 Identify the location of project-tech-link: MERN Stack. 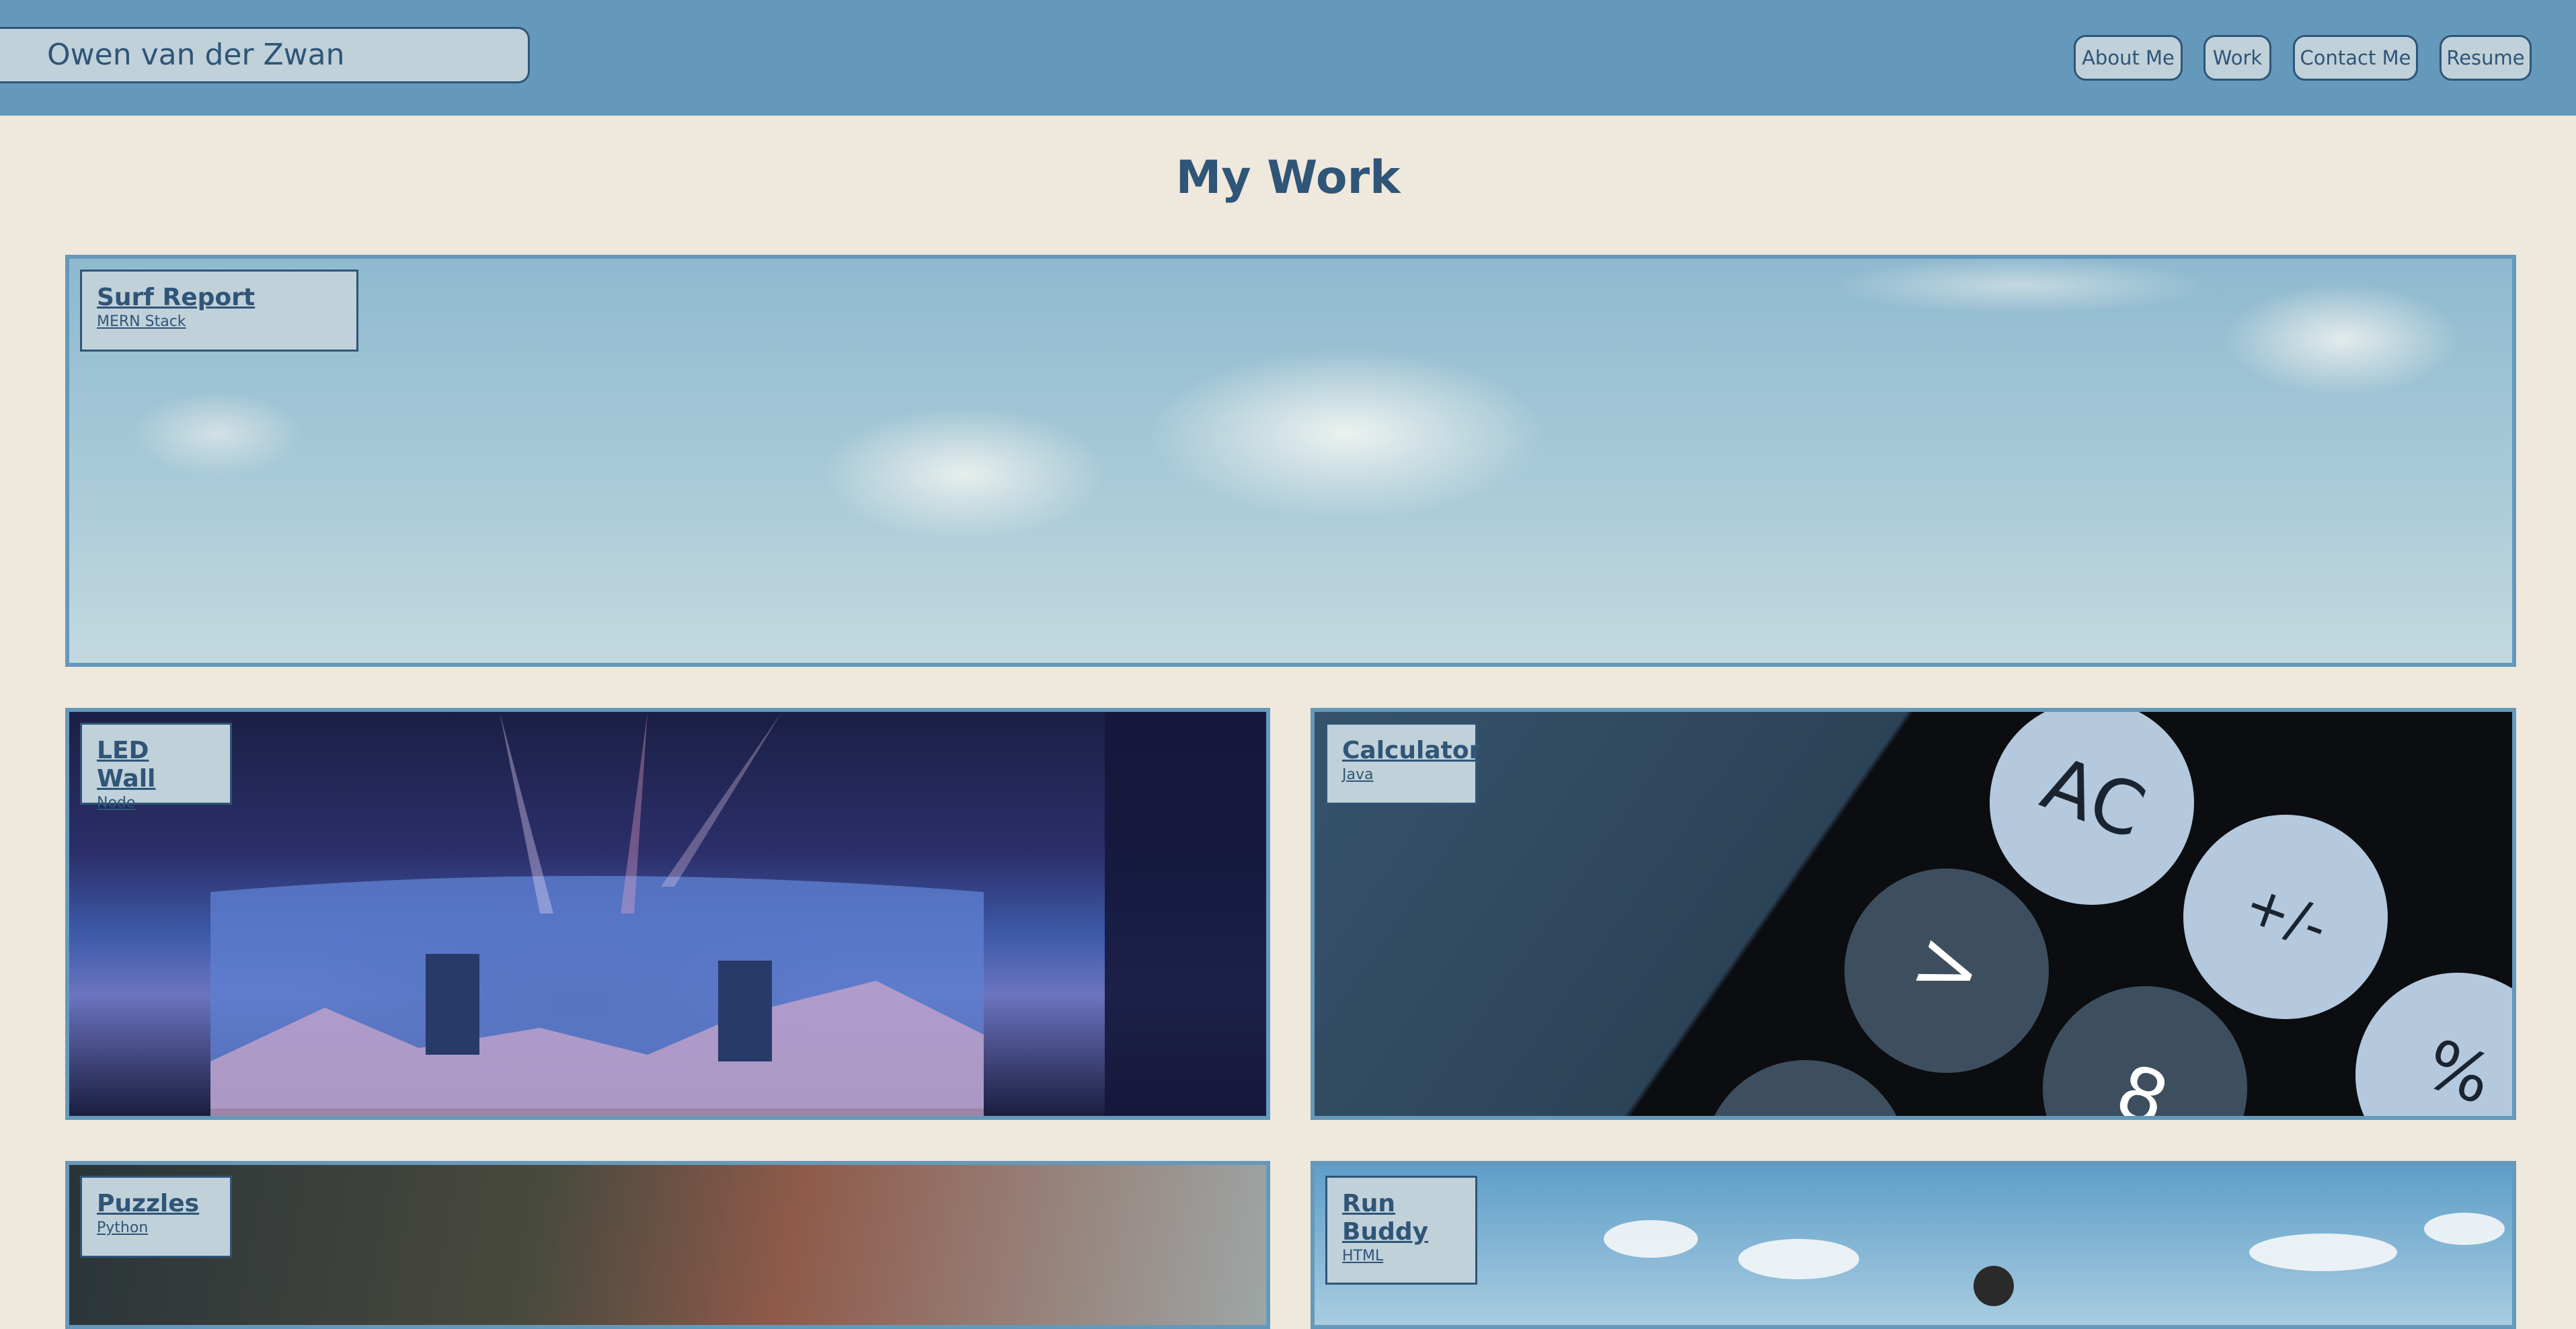
(220, 322).